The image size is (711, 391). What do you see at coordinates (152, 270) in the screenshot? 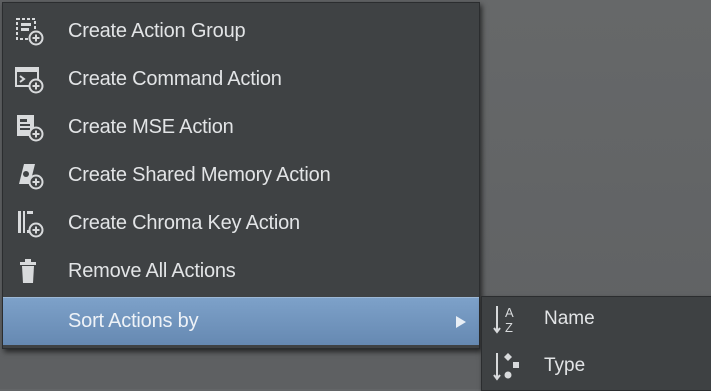
I see `menu-item-label: Remove All Actions` at bounding box center [152, 270].